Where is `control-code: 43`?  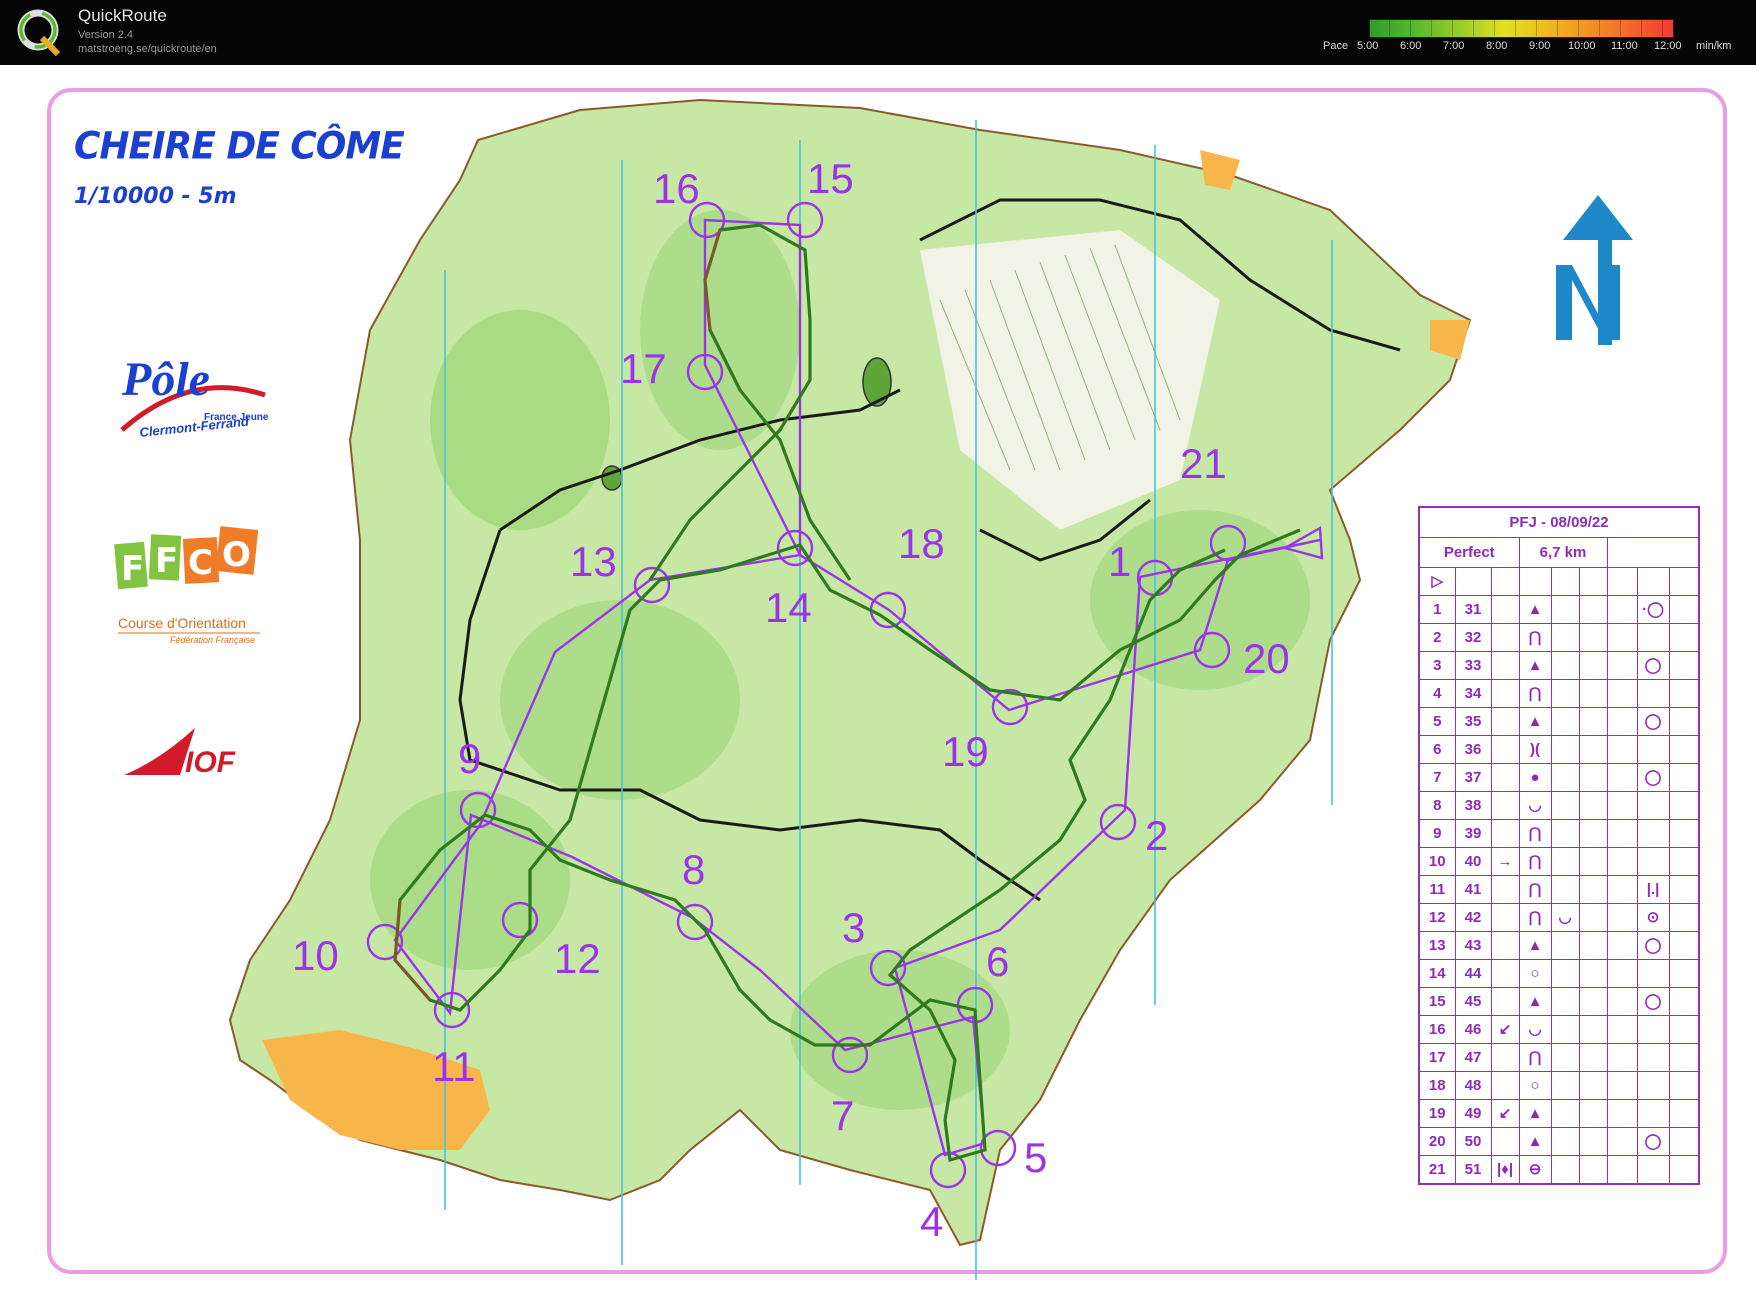 control-code: 43 is located at coordinates (1473, 945).